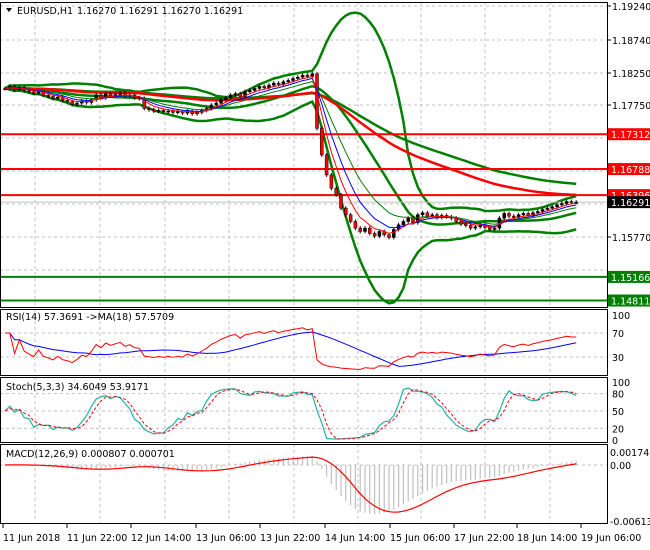 The image size is (650, 550). Describe the element at coordinates (618, 429) in the screenshot. I see `stoch-axis-label: 20` at that location.